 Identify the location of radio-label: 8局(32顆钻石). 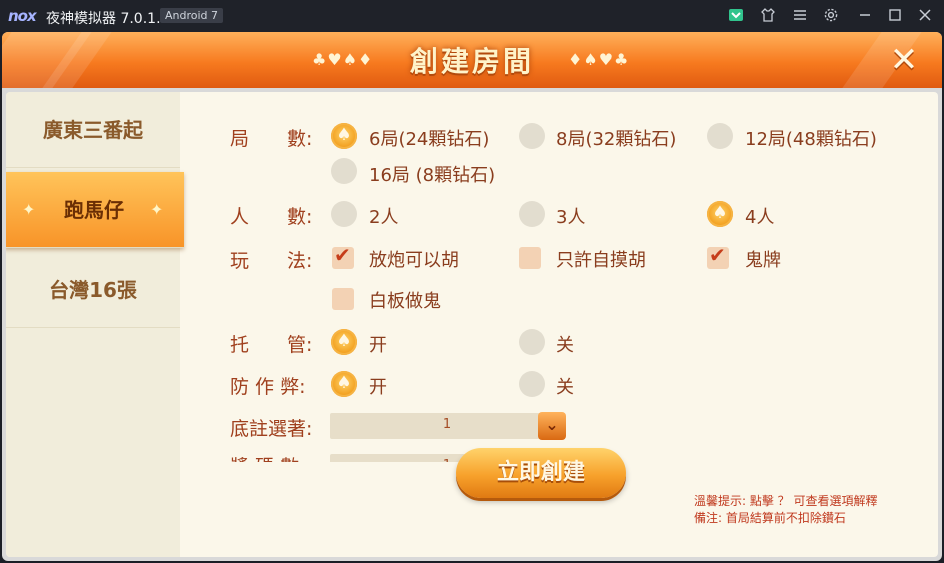
(616, 139).